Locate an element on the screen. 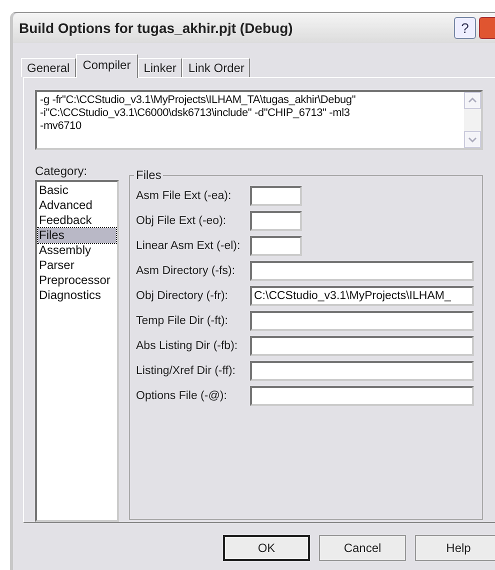 This screenshot has height=570, width=495. field-label: Listing/Xref Dir (-ff): is located at coordinates (186, 371).